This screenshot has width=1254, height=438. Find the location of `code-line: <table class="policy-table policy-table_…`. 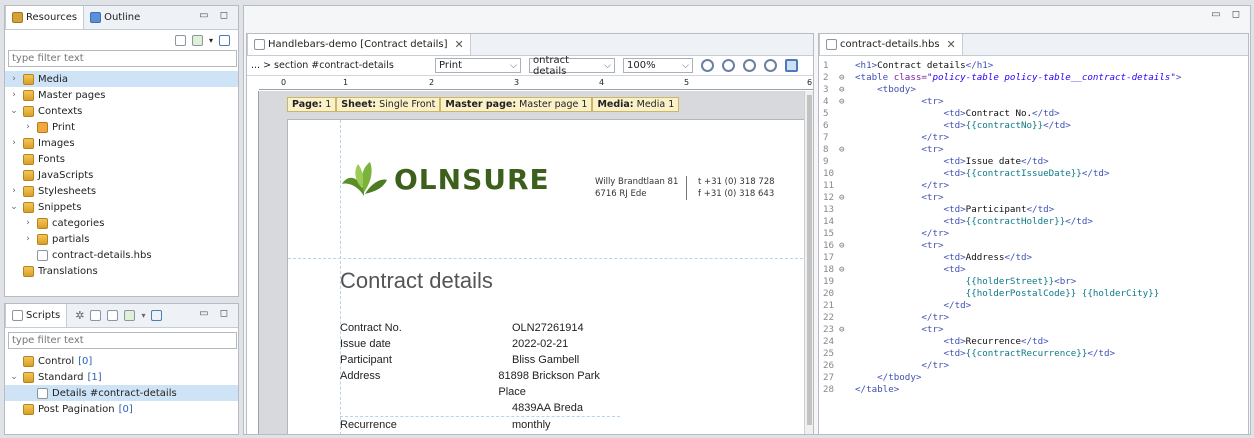

code-line: <table class="policy-table policy-table_… is located at coordinates (1018, 77).